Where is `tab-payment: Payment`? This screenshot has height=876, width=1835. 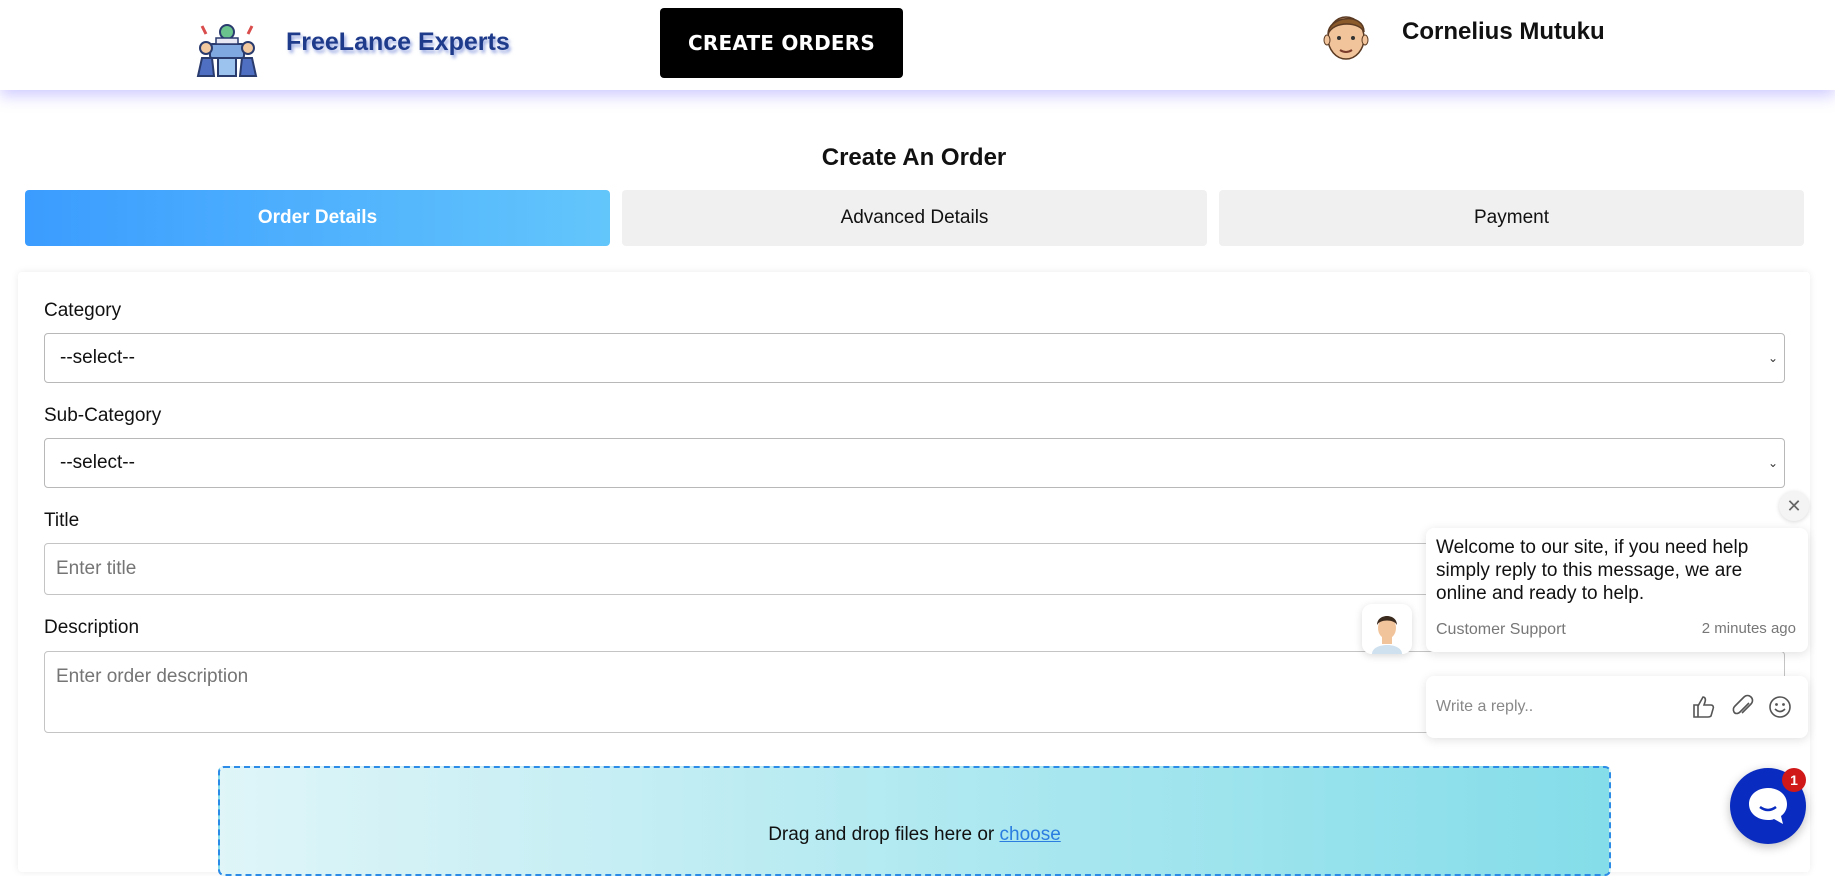
tab-payment: Payment is located at coordinates (1511, 218).